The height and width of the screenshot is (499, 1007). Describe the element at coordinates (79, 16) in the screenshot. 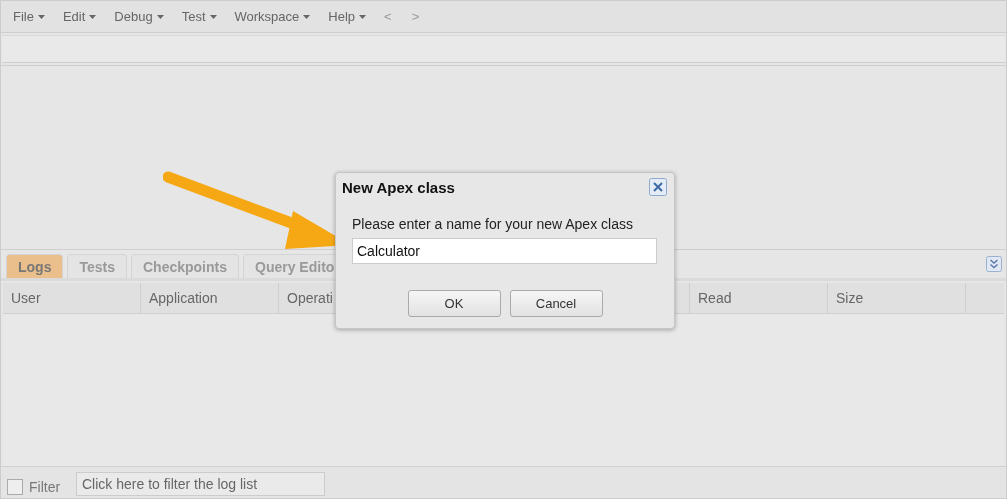

I see `menu-item: Edit` at that location.